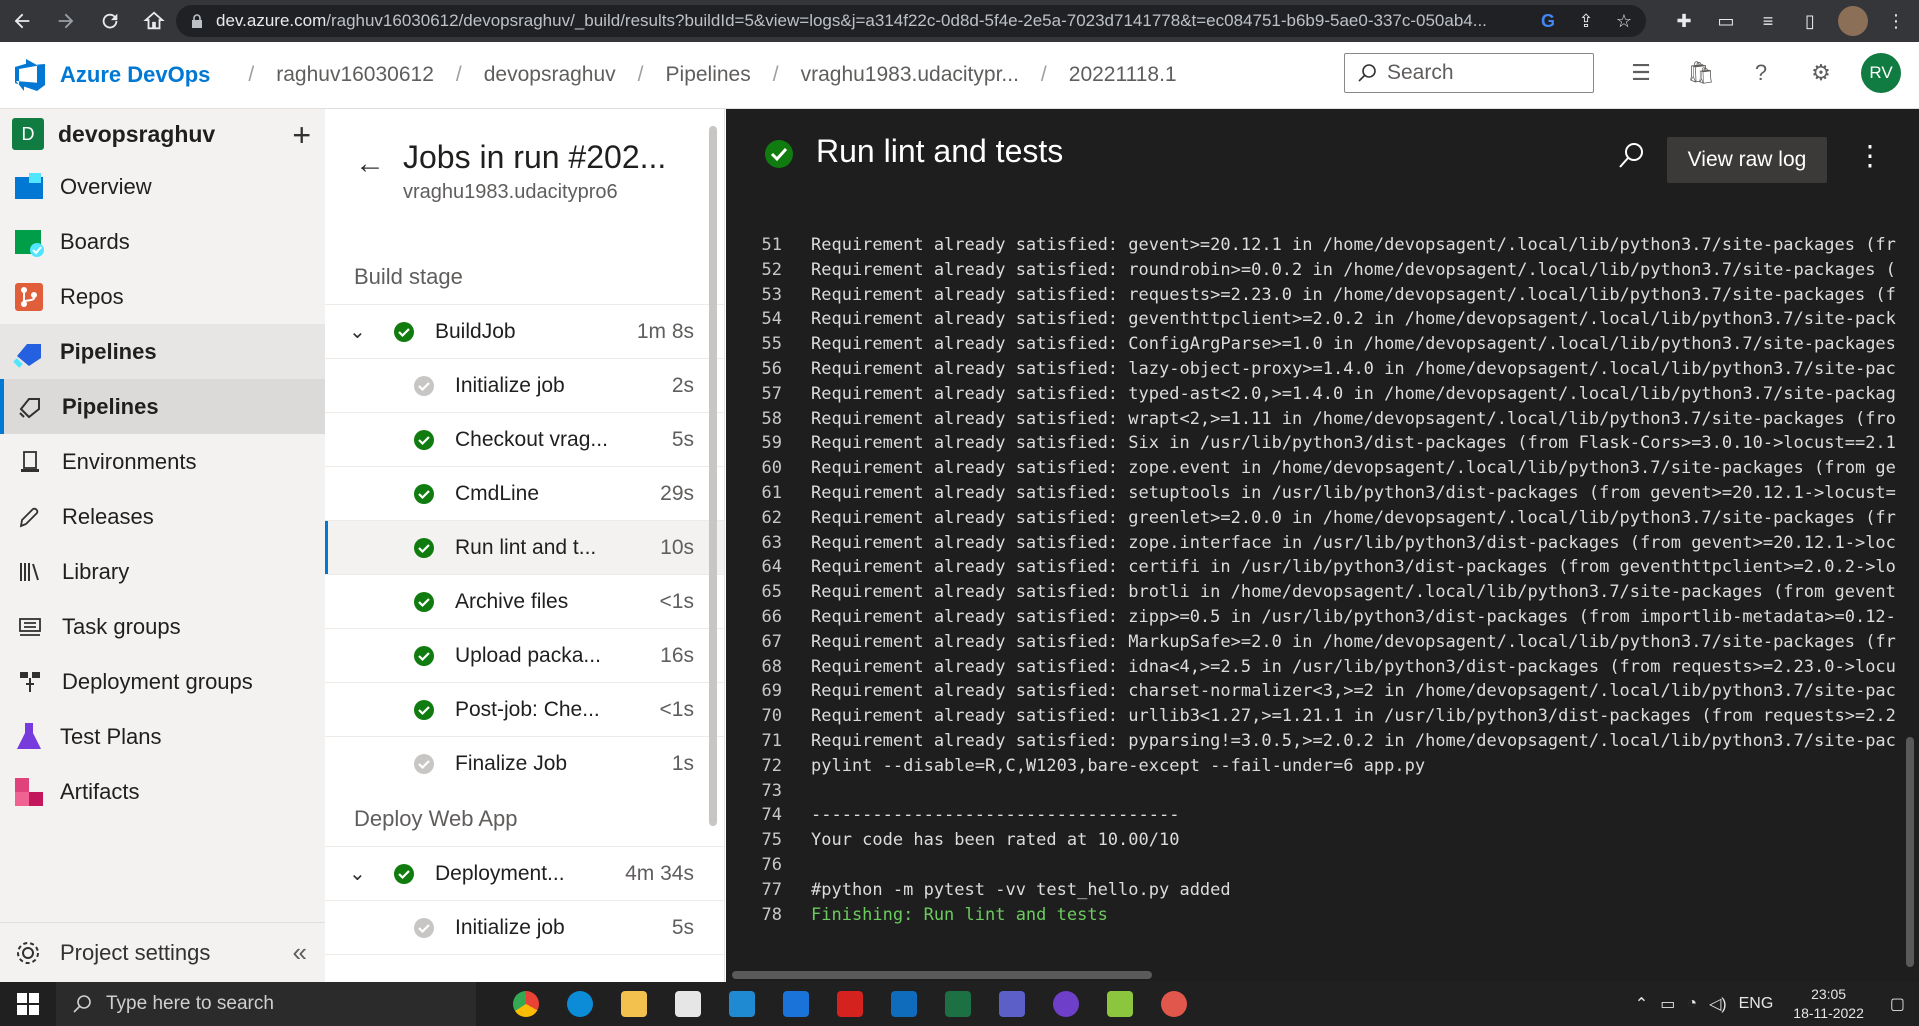 The image size is (1919, 1026). What do you see at coordinates (1012, 1004) in the screenshot?
I see `teams-app-icon` at bounding box center [1012, 1004].